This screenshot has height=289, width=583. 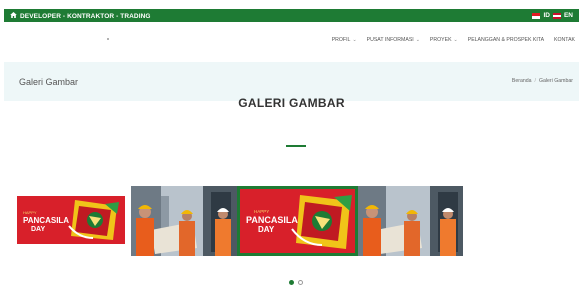 I want to click on breadcrumb-current: Galeri Gambar, so click(x=555, y=81).